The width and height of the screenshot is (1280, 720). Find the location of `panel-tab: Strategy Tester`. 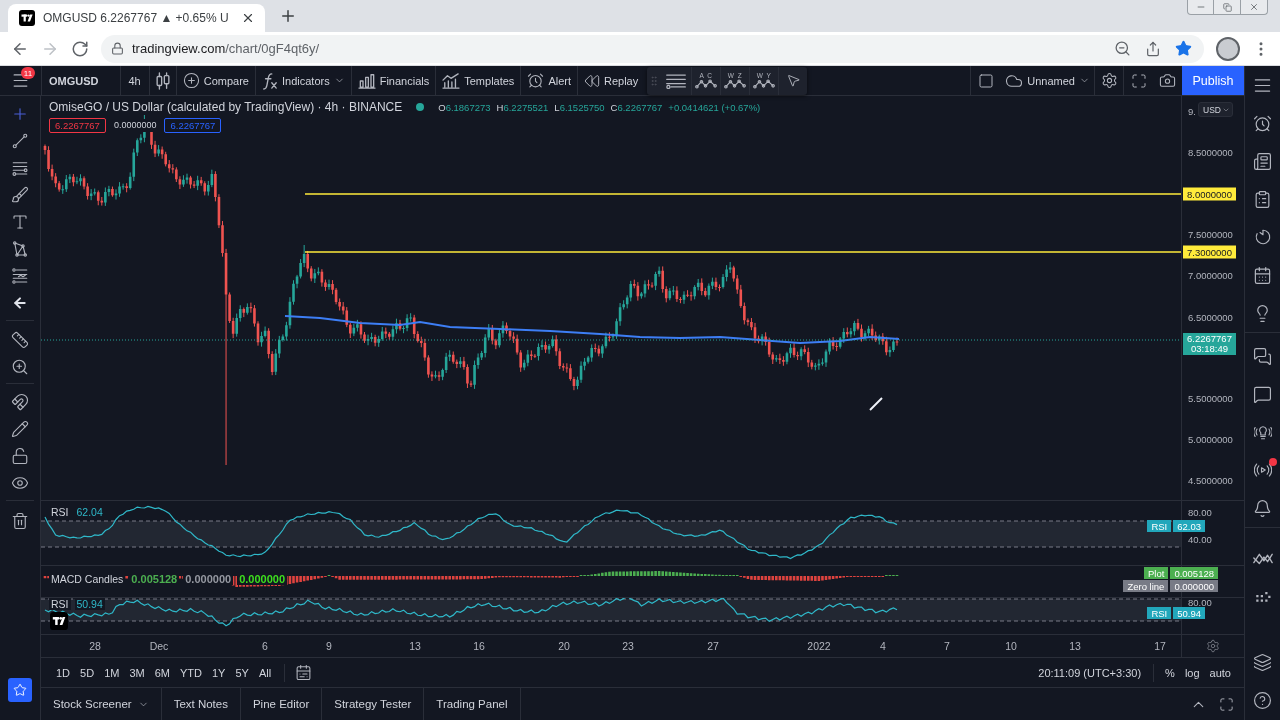

panel-tab: Strategy Tester is located at coordinates (373, 704).